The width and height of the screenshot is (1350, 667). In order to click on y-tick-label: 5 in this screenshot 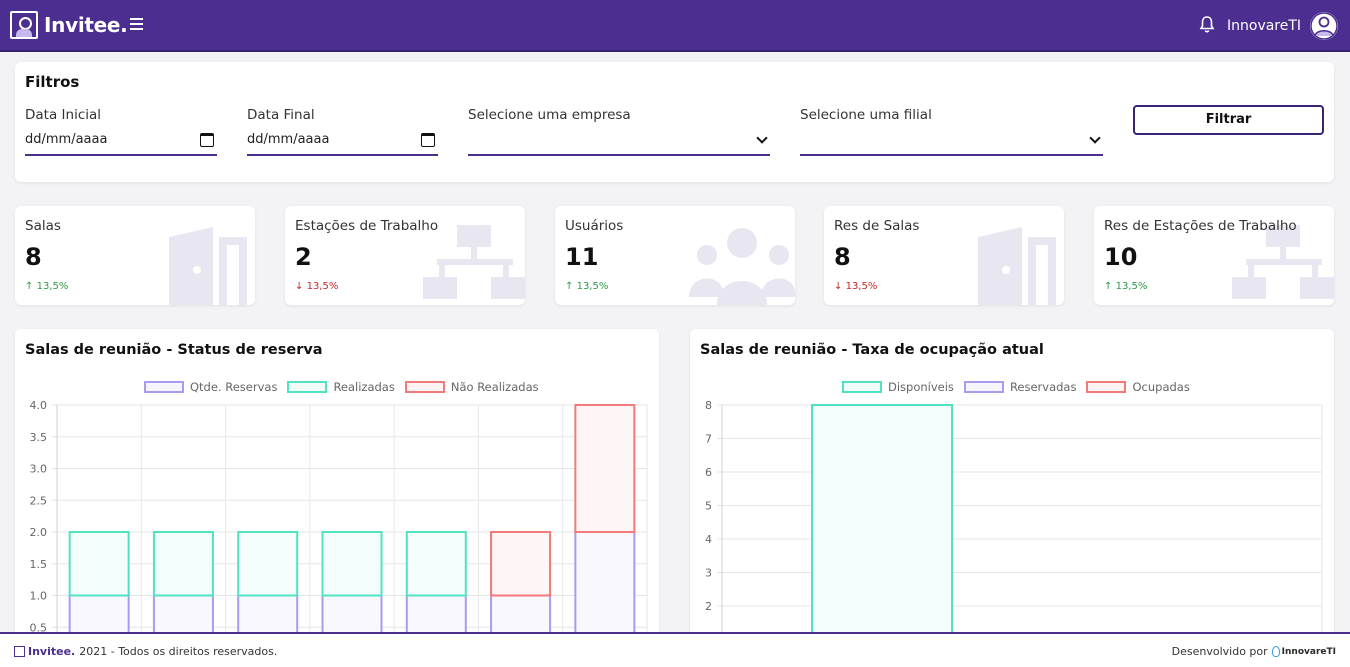, I will do `click(708, 506)`.